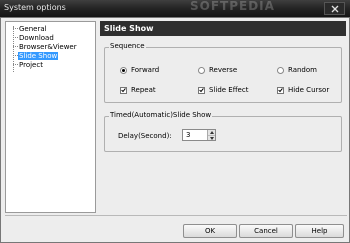 Image resolution: width=350 pixels, height=243 pixels. I want to click on help-button: Help, so click(319, 231).